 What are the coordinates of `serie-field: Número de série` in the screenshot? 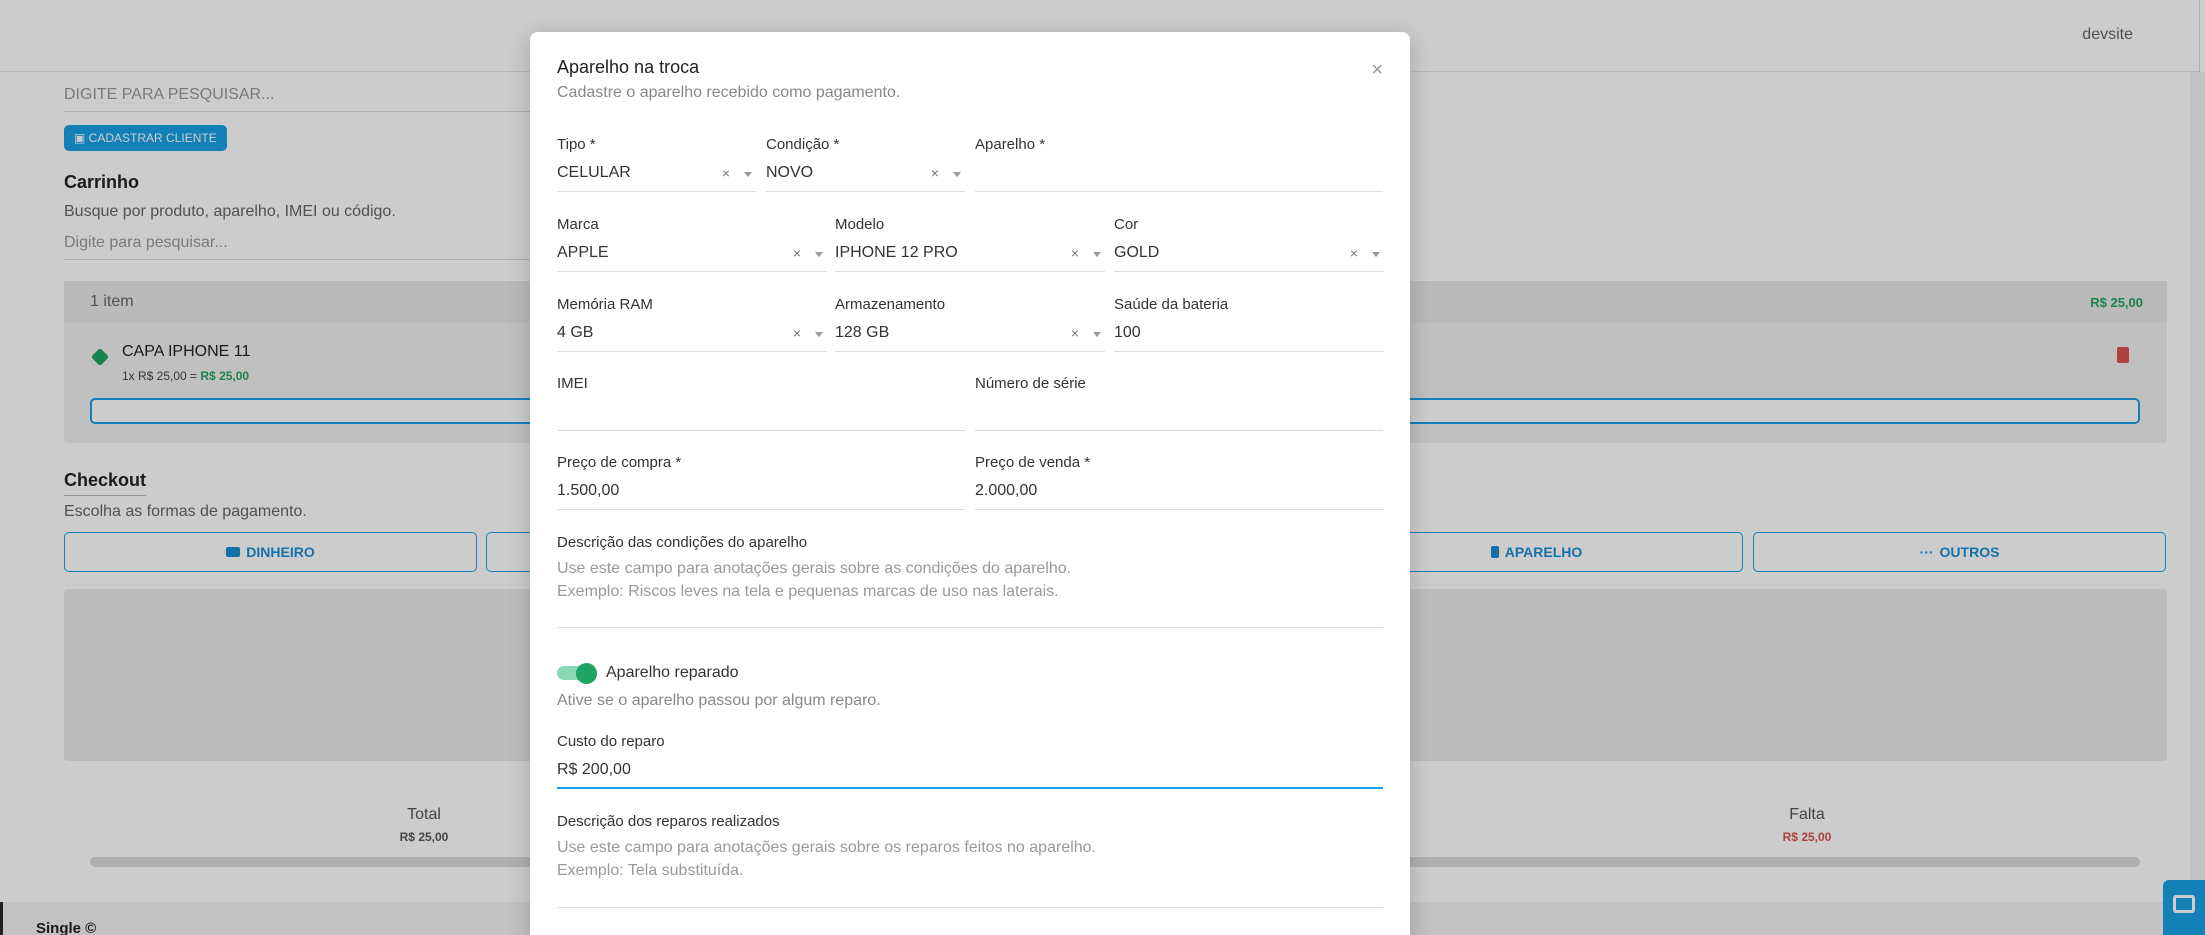 It's located at (1179, 403).